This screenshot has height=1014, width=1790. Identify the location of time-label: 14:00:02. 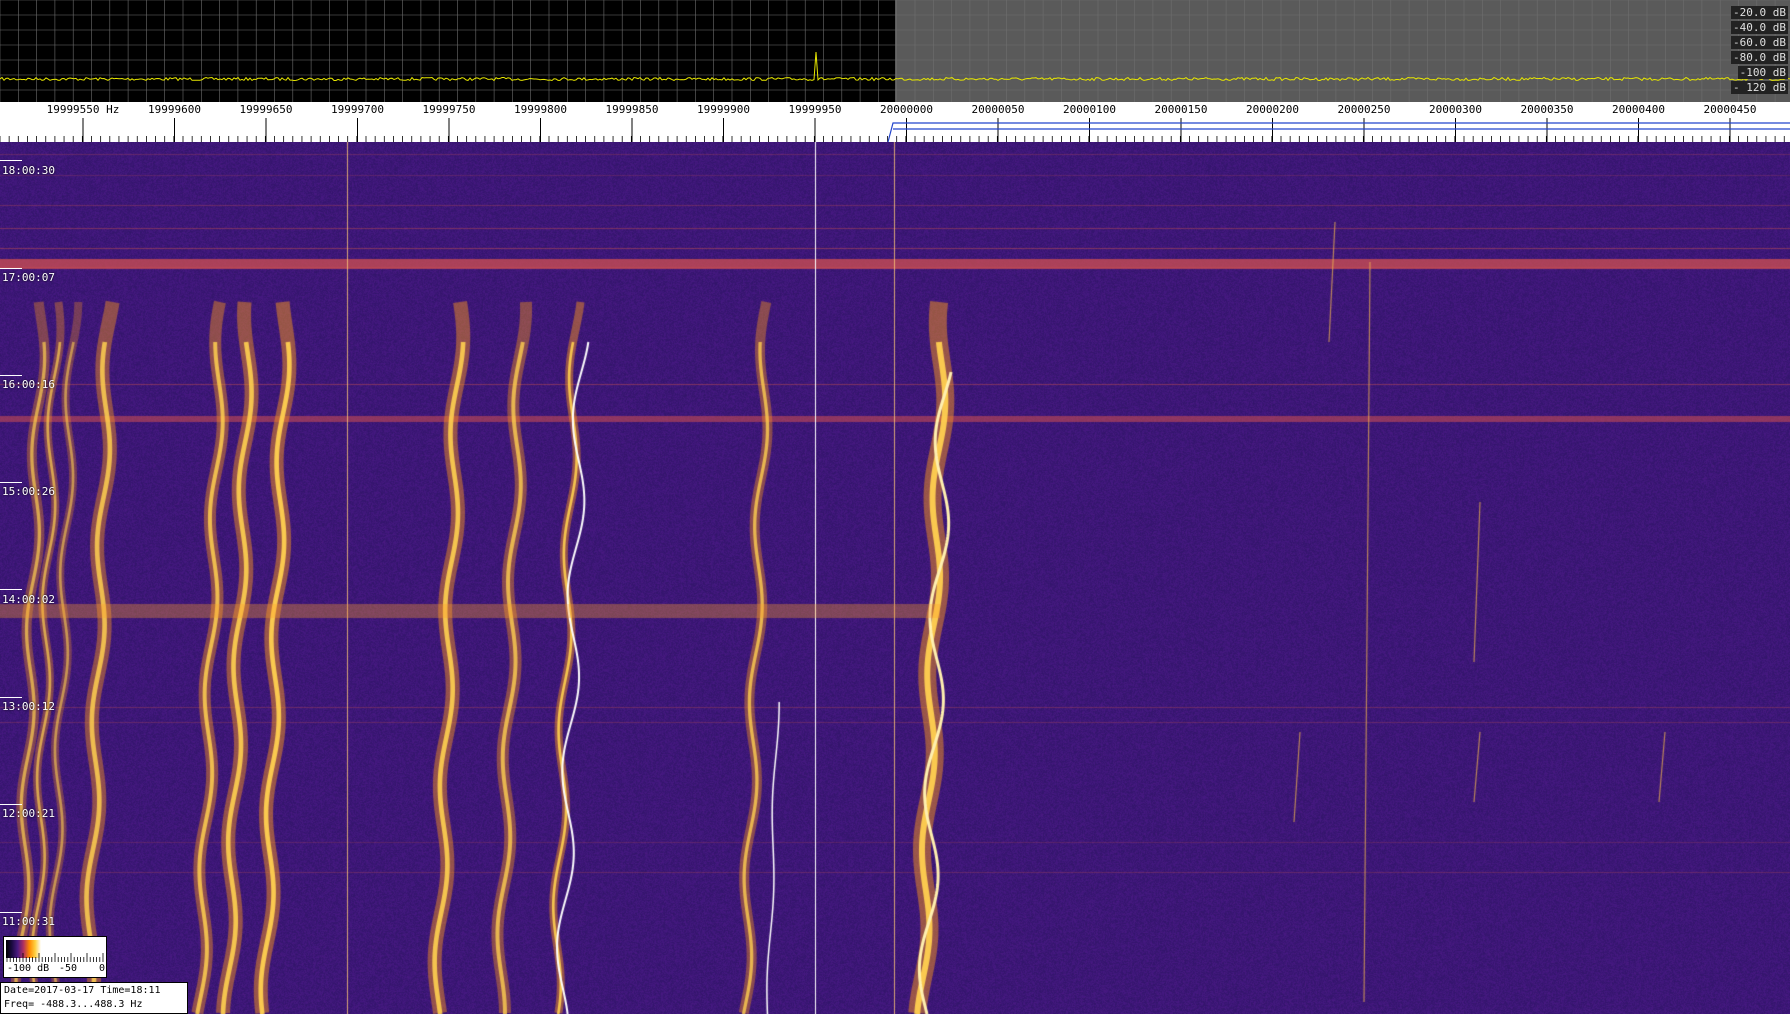
(28, 599).